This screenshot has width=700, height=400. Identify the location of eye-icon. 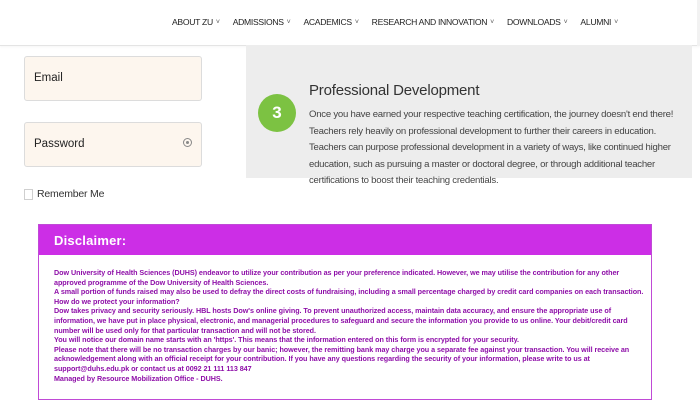
(187, 142).